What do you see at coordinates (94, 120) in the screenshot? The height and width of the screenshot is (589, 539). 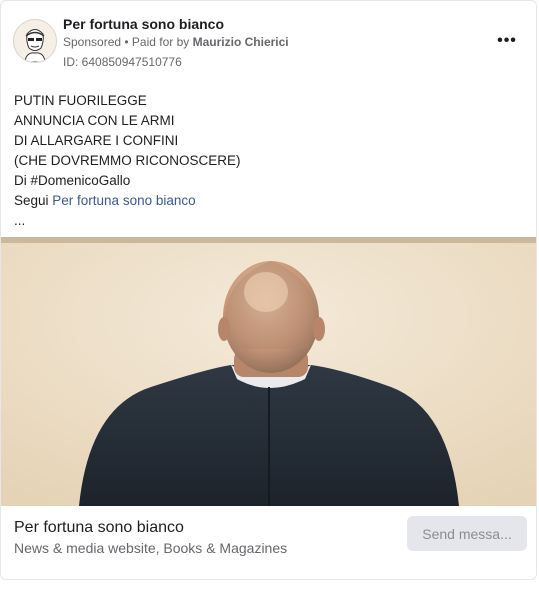 I see `body-line: ANNUNCIA CON LE ARMI` at bounding box center [94, 120].